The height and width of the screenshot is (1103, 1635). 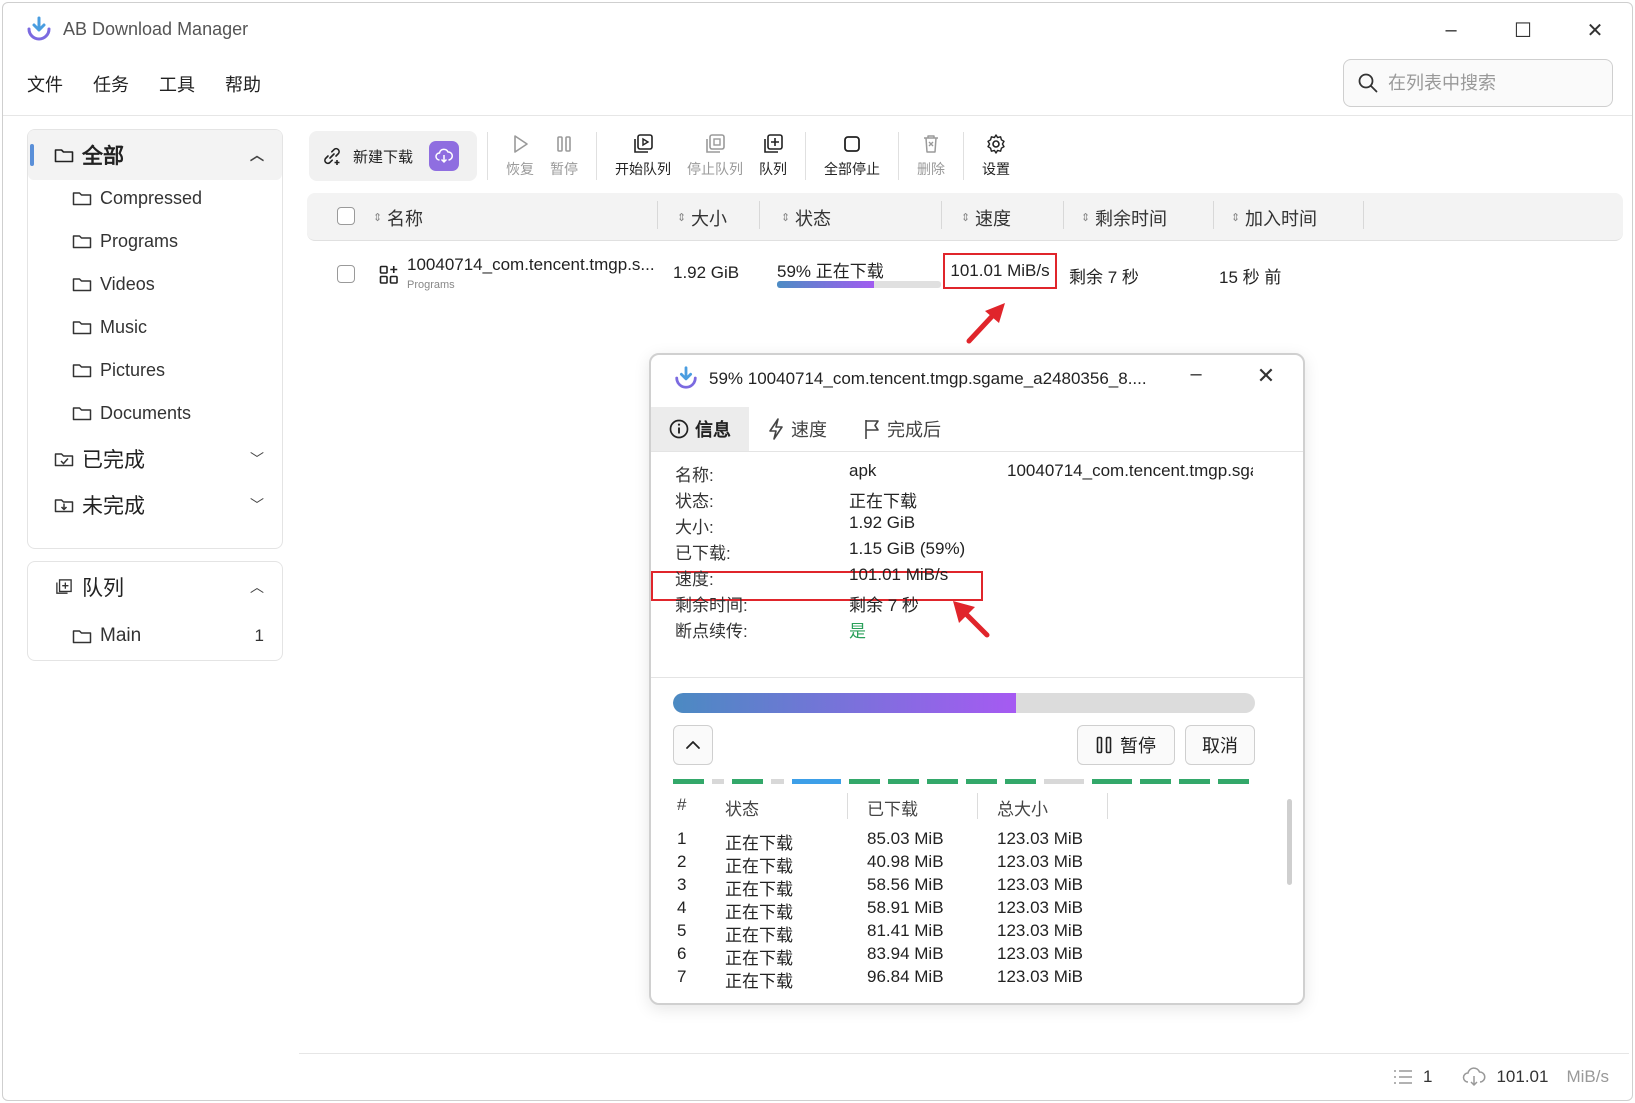 I want to click on program-icon, so click(x=388, y=274).